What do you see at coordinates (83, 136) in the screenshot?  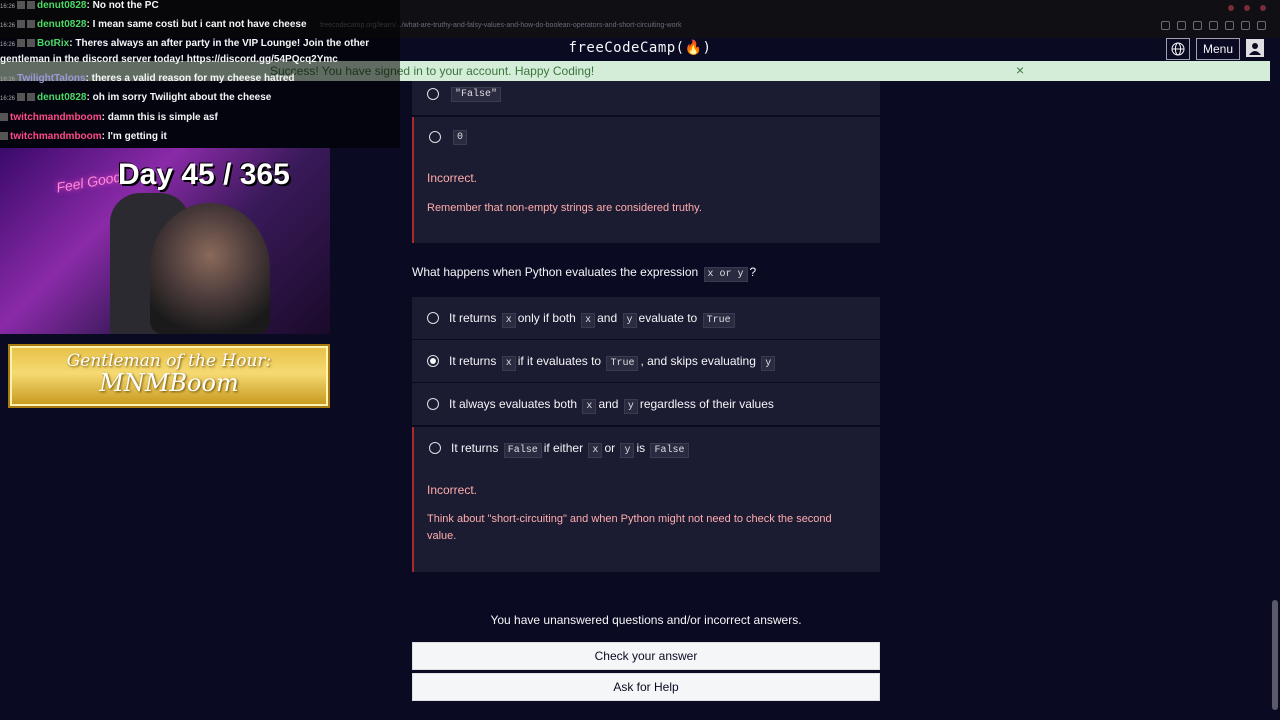 I see `chat-message: twitchmandmboom: I'm getting it` at bounding box center [83, 136].